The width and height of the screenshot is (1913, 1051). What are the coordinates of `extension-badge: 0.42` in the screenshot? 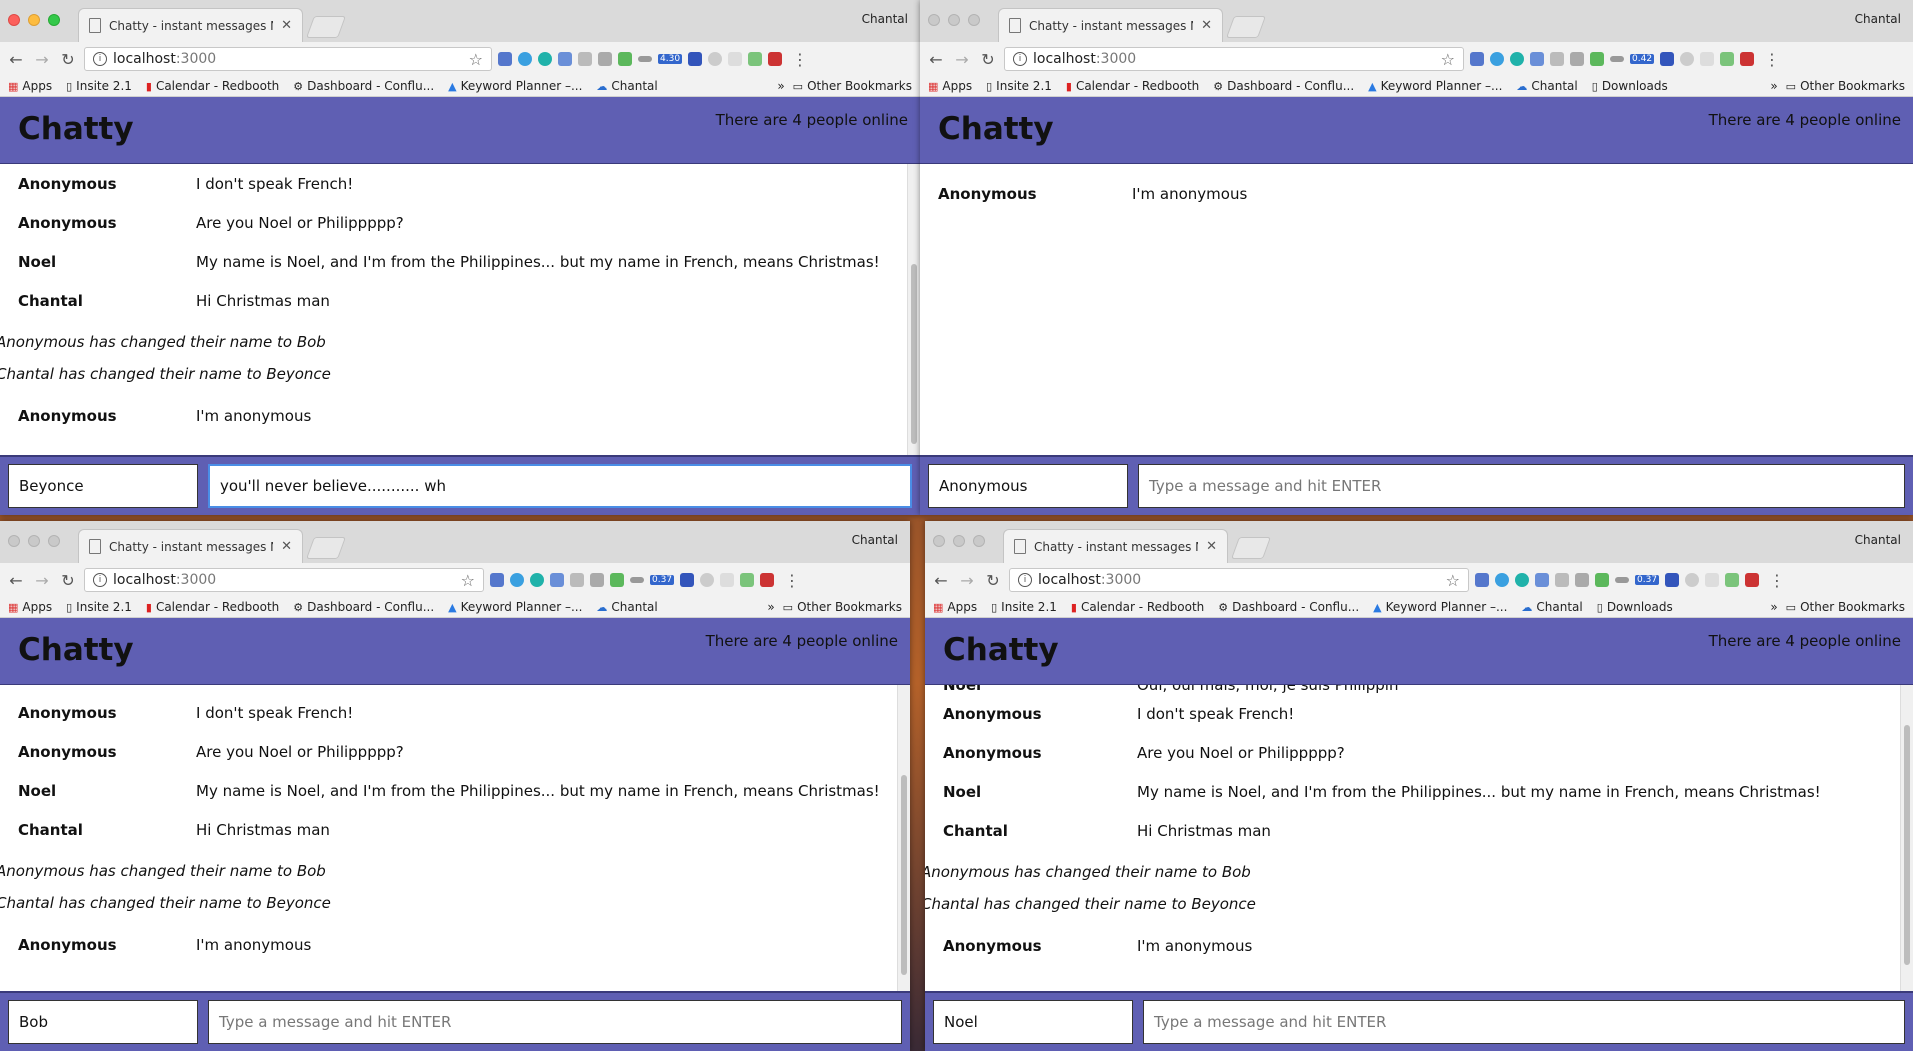 It's located at (1642, 59).